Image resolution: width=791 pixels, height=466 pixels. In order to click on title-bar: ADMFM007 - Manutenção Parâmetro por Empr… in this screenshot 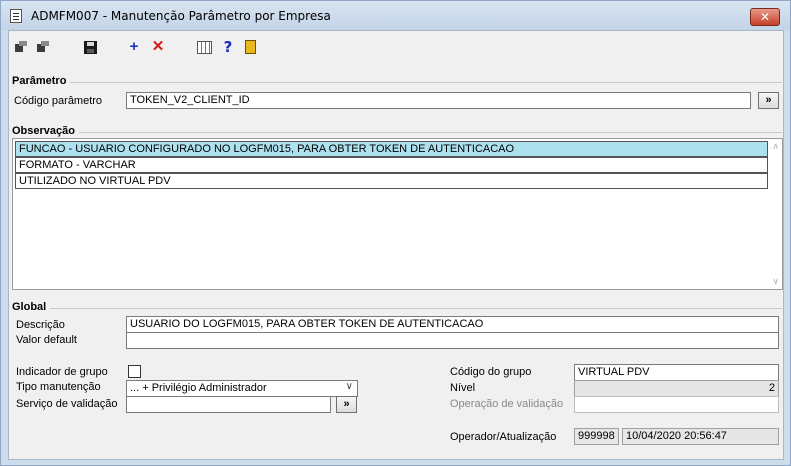, I will do `click(395, 15)`.